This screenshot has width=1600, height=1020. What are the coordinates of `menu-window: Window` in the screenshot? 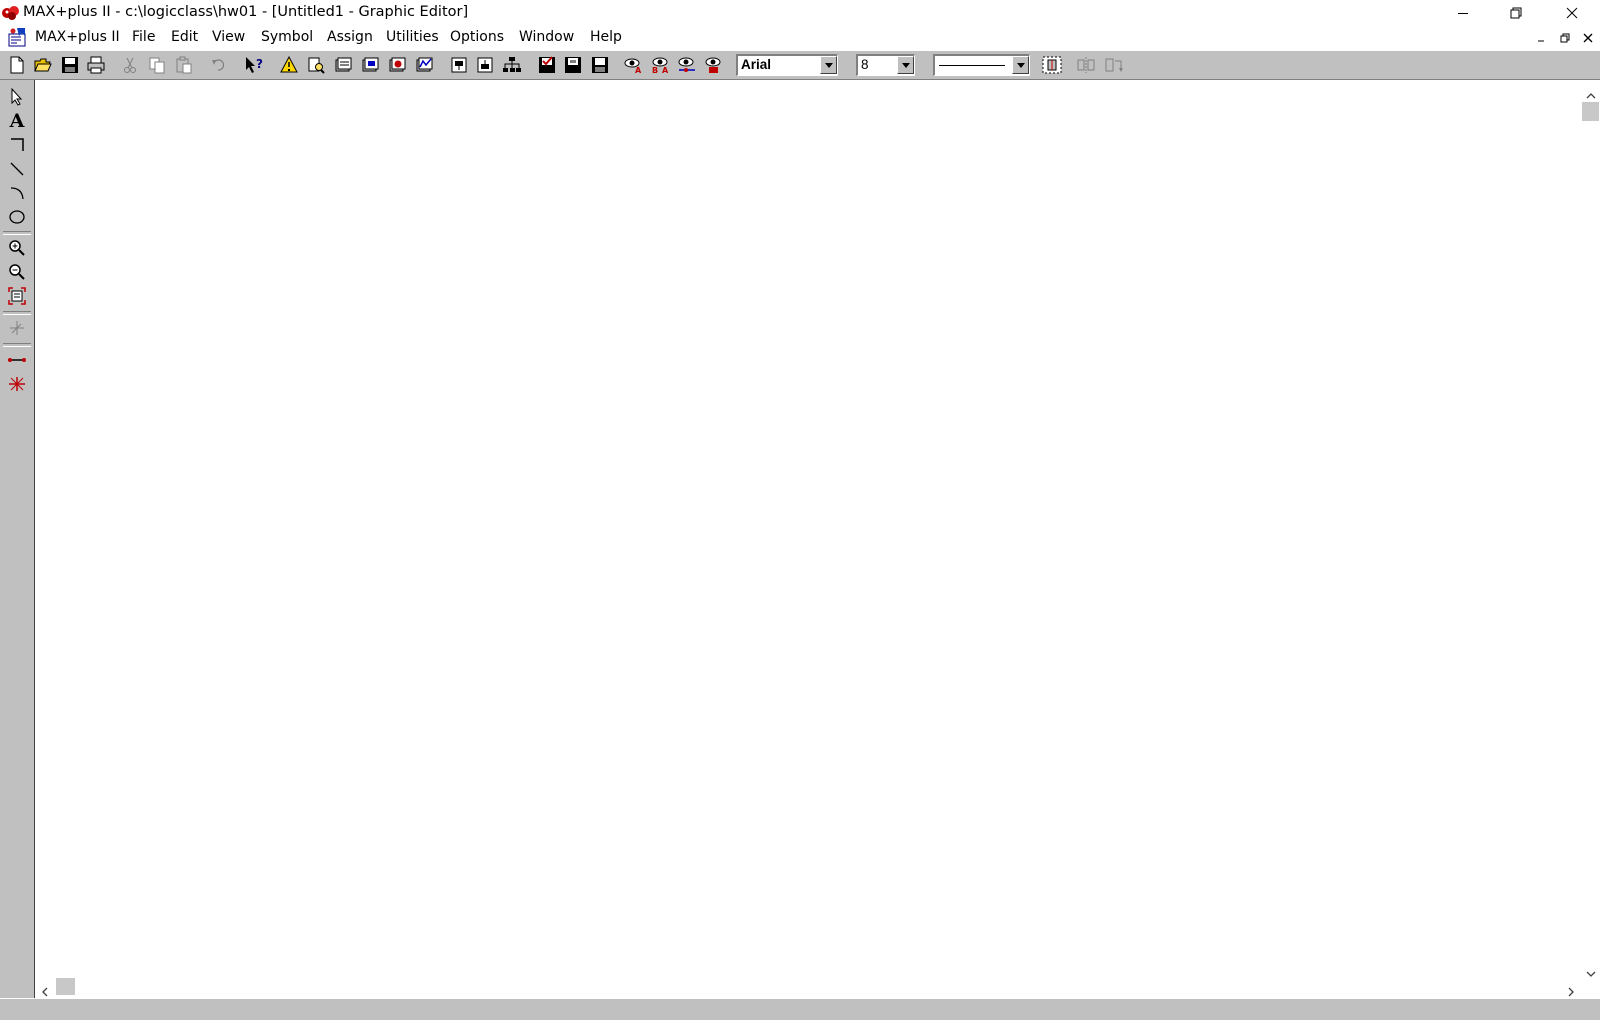 It's located at (546, 37).